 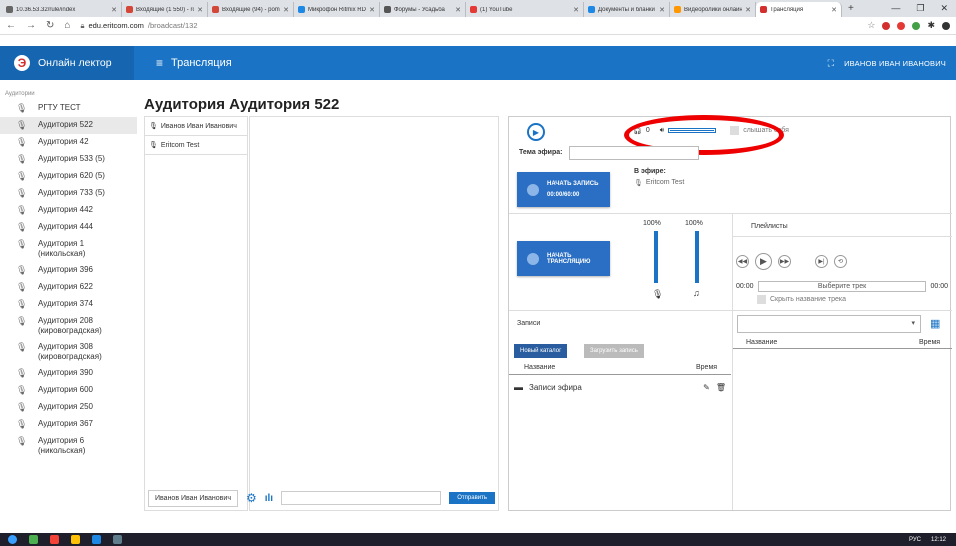 What do you see at coordinates (944, 8) in the screenshot?
I see `close-window-icon: ✕` at bounding box center [944, 8].